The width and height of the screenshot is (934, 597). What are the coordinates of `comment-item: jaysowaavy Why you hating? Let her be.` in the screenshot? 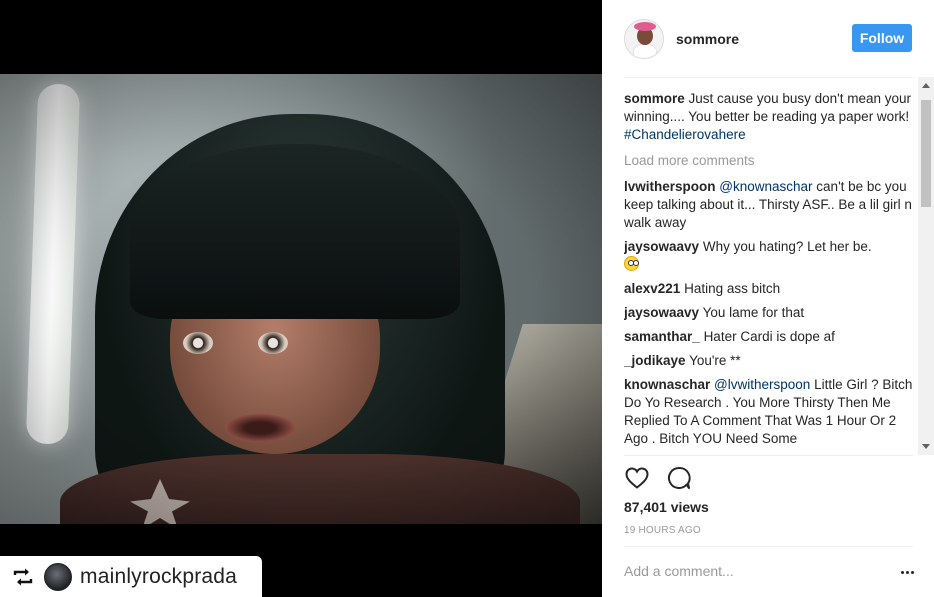 It's located at (771, 256).